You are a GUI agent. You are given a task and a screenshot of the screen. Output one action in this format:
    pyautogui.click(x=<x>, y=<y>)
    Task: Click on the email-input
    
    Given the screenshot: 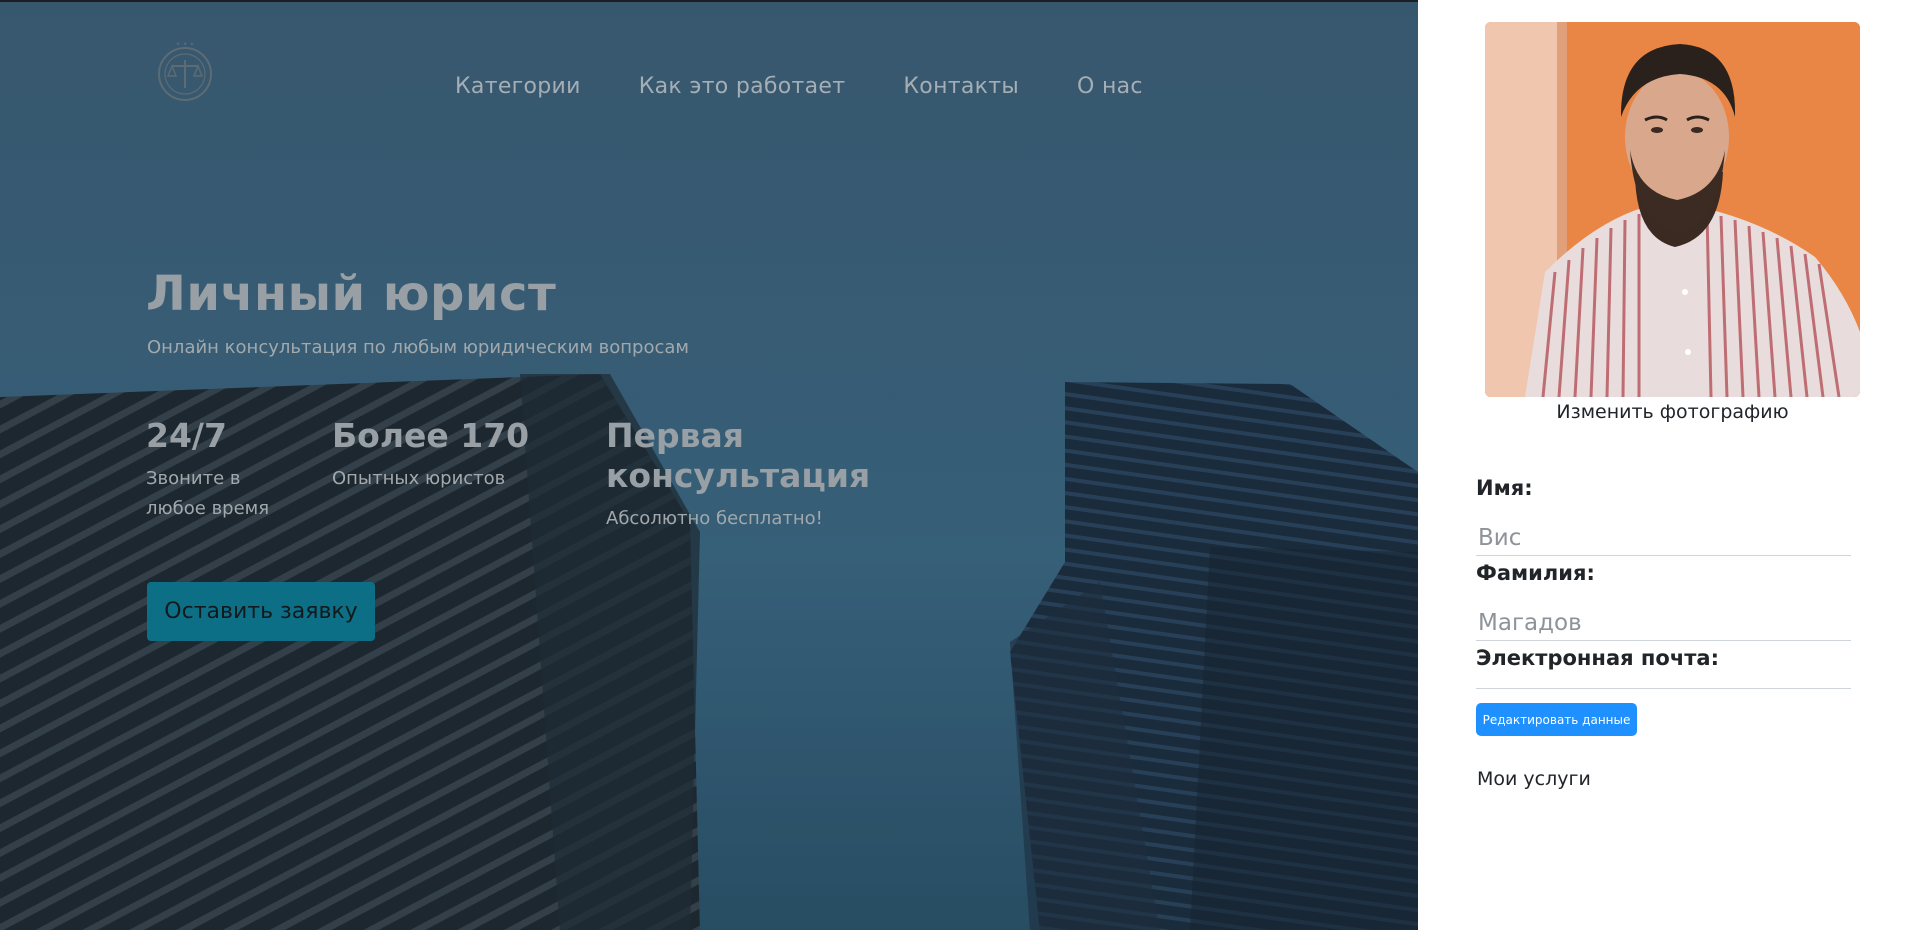 What is the action you would take?
    pyautogui.click(x=1663, y=671)
    